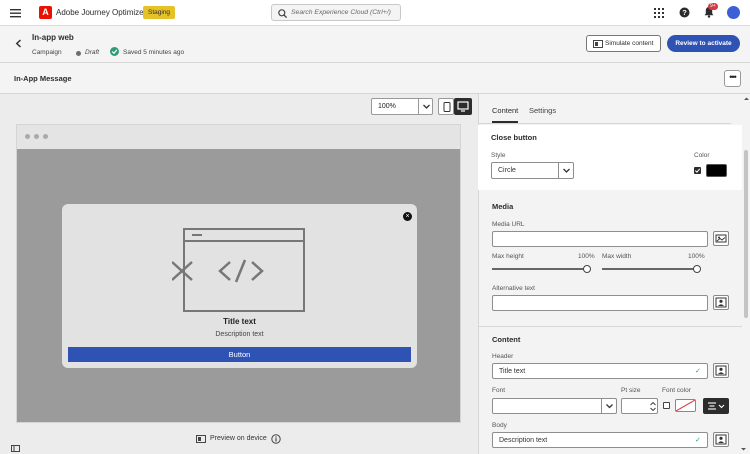  Describe the element at coordinates (53, 37) in the screenshot. I see `page-title: In-app web` at that location.